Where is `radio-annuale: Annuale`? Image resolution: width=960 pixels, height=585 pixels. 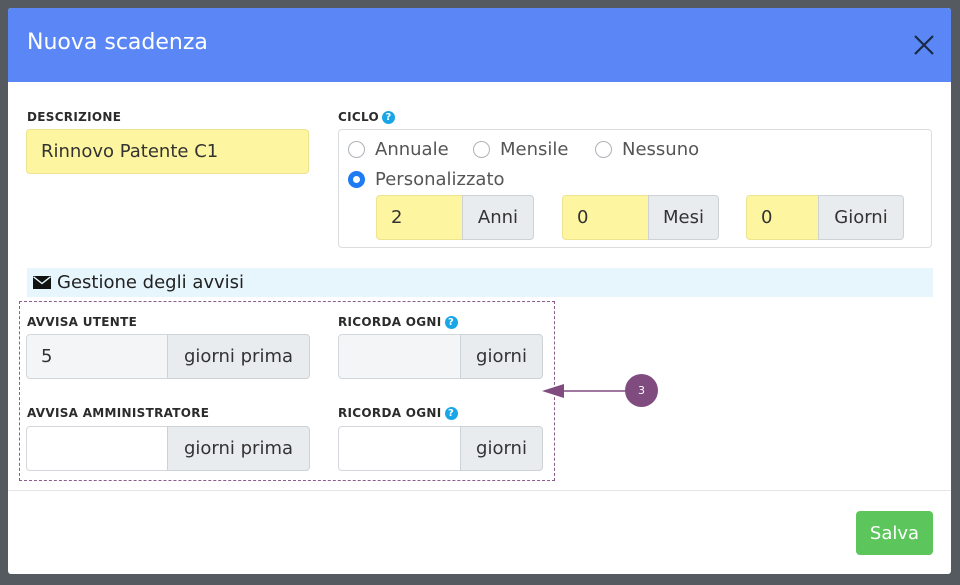
radio-annuale: Annuale is located at coordinates (398, 149).